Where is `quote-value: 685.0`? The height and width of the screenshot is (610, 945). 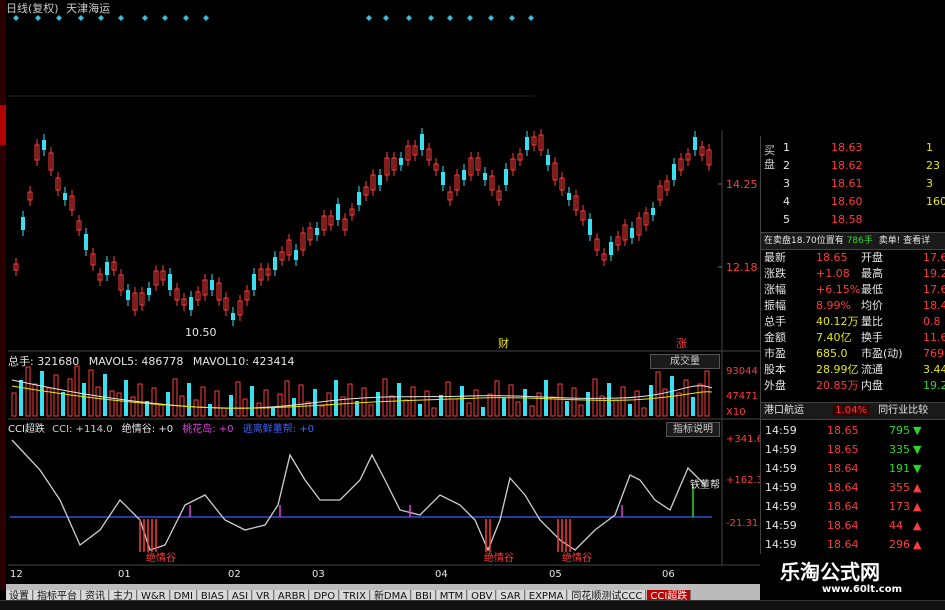
quote-value: 685.0 is located at coordinates (832, 353).